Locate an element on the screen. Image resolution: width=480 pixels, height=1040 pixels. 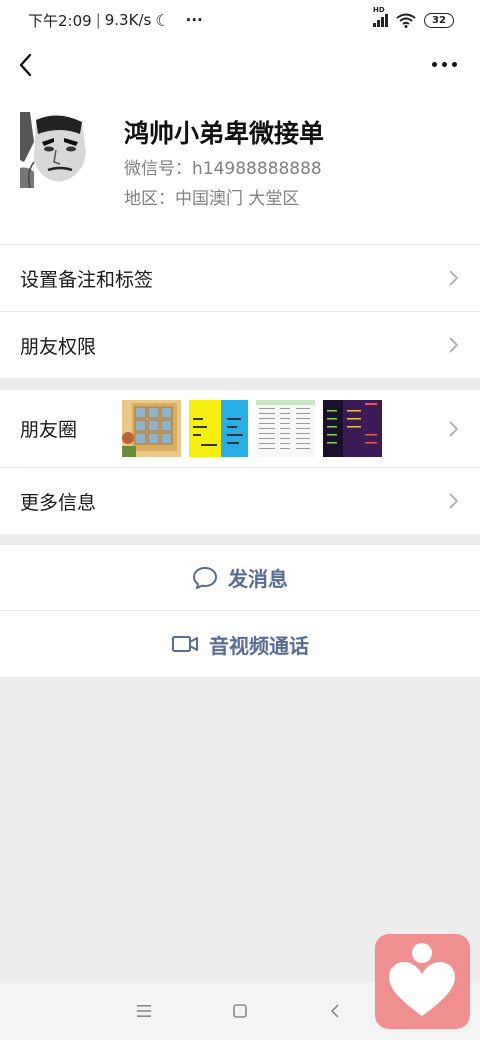
contact-name: 鸿帅小弟卑微接单 is located at coordinates (224, 133).